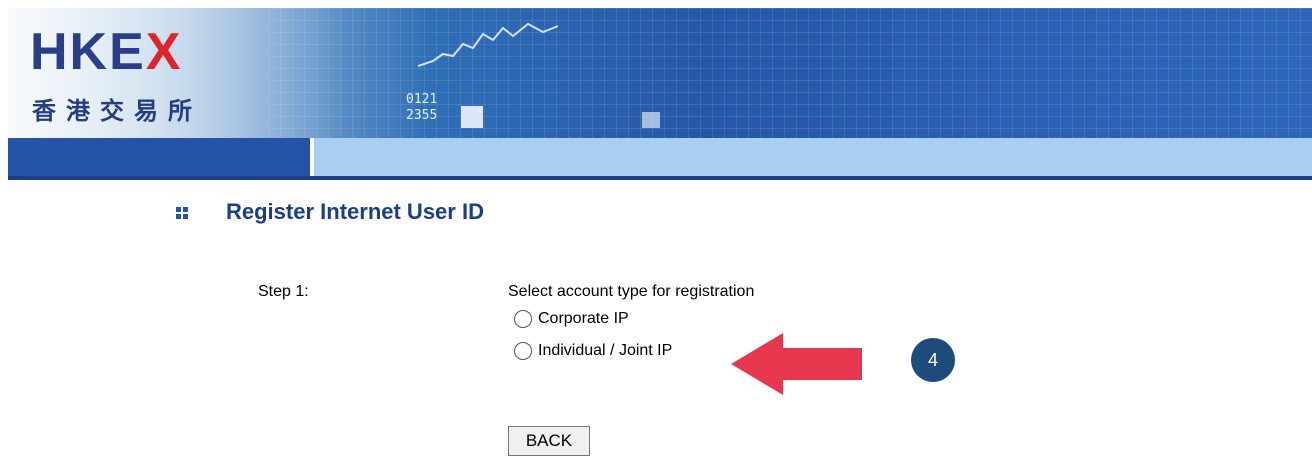 The image size is (1312, 457). Describe the element at coordinates (283, 291) in the screenshot. I see `step-label: Step 1:` at that location.